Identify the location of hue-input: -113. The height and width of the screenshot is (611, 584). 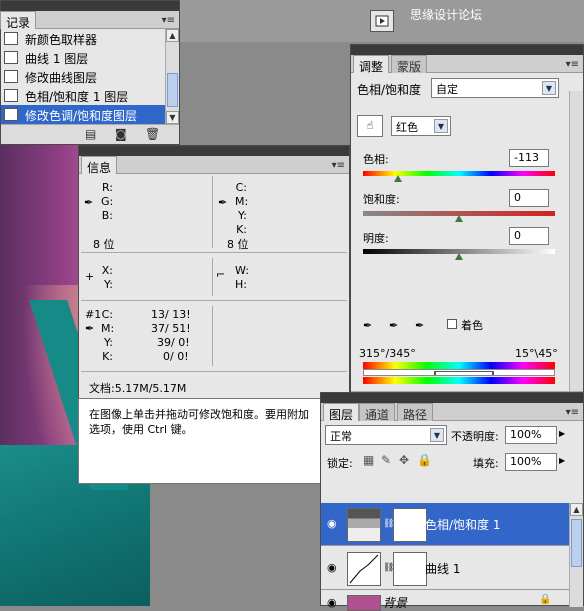
(529, 158).